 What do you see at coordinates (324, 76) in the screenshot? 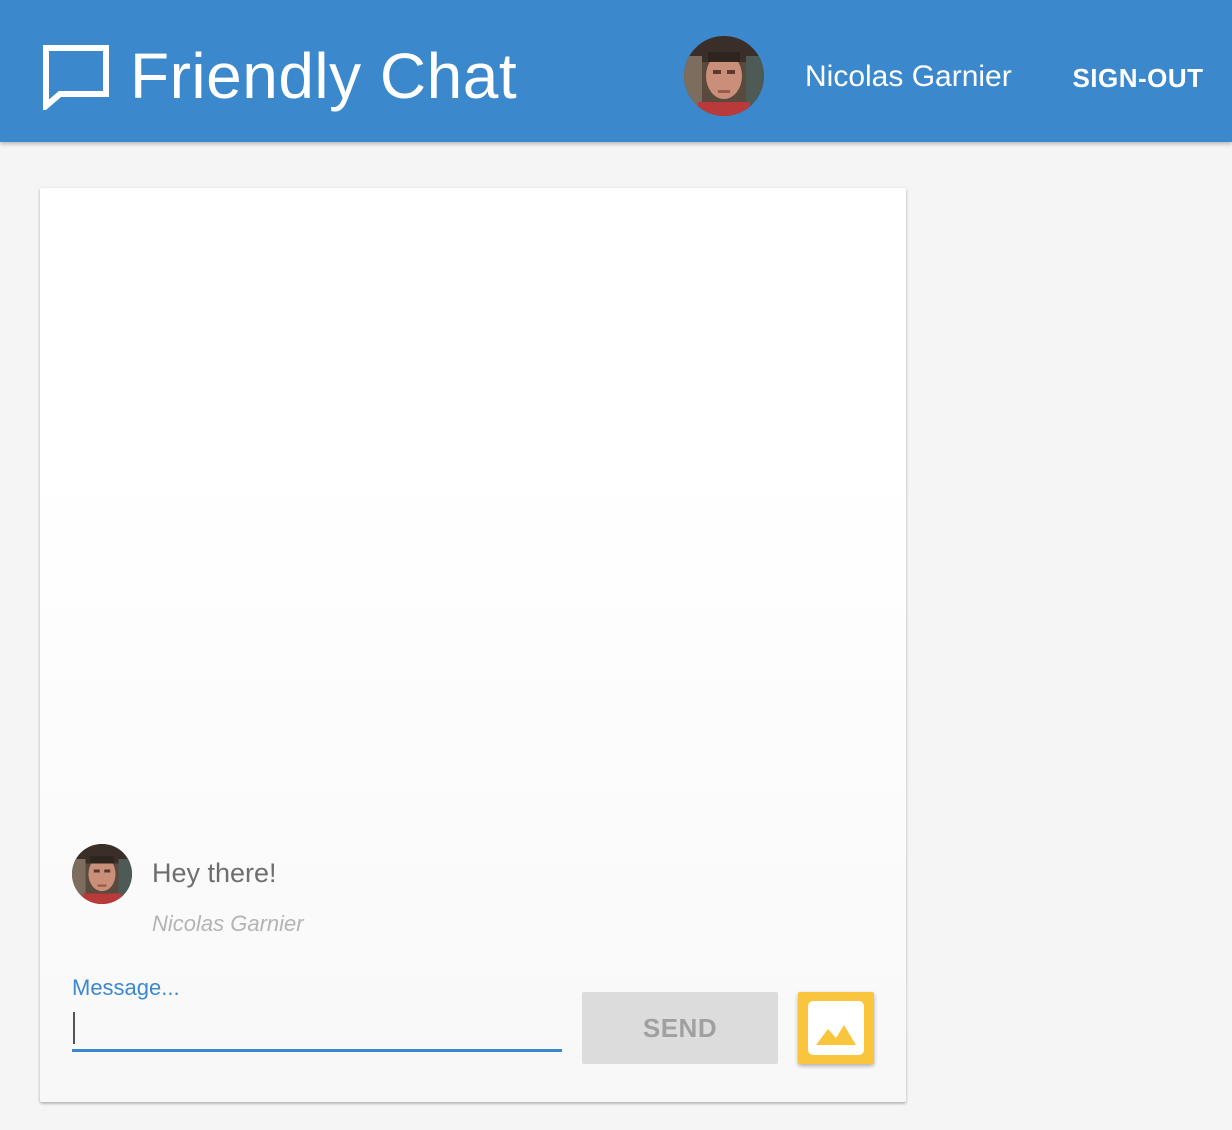
I see `app-title: Friendly Chat` at bounding box center [324, 76].